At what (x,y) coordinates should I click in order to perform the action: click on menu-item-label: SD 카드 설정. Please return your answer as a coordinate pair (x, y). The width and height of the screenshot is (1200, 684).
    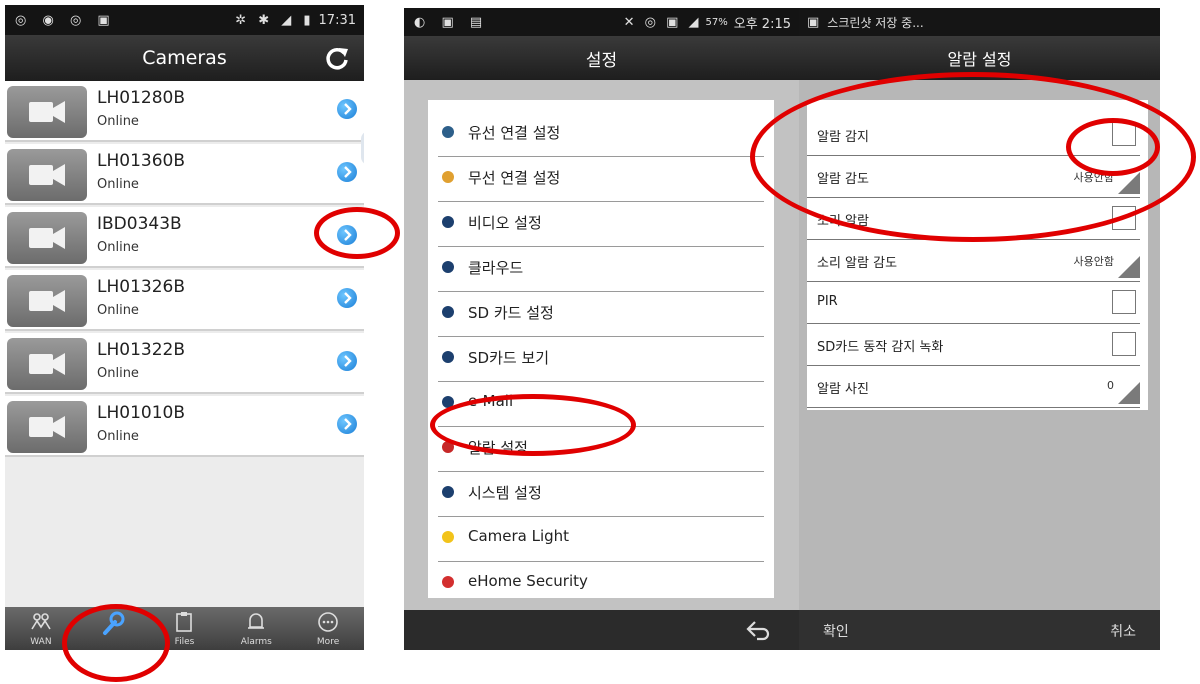
    Looking at the image, I should click on (511, 313).